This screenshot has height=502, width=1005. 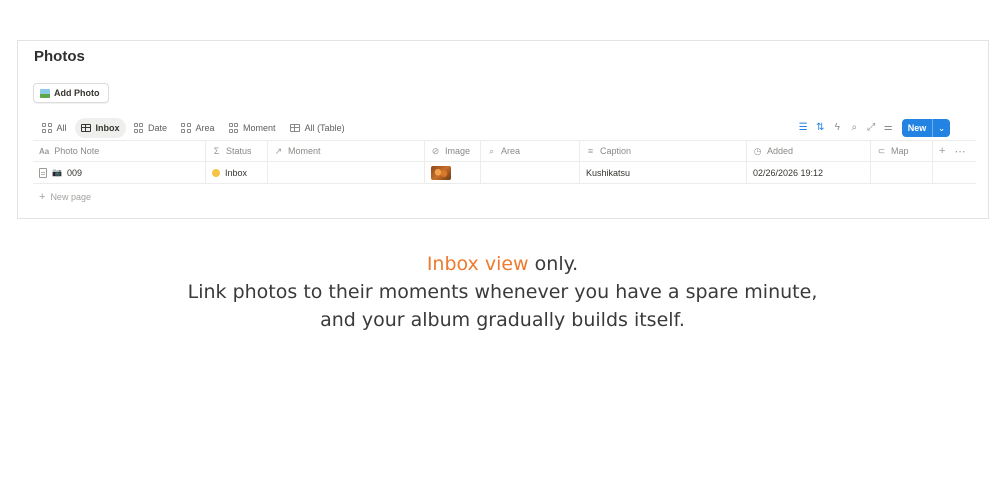 I want to click on view-toolbar: ☰ ⇅ ϟ ⌕ ⤢ ⚌ New ⌄, so click(x=874, y=128).